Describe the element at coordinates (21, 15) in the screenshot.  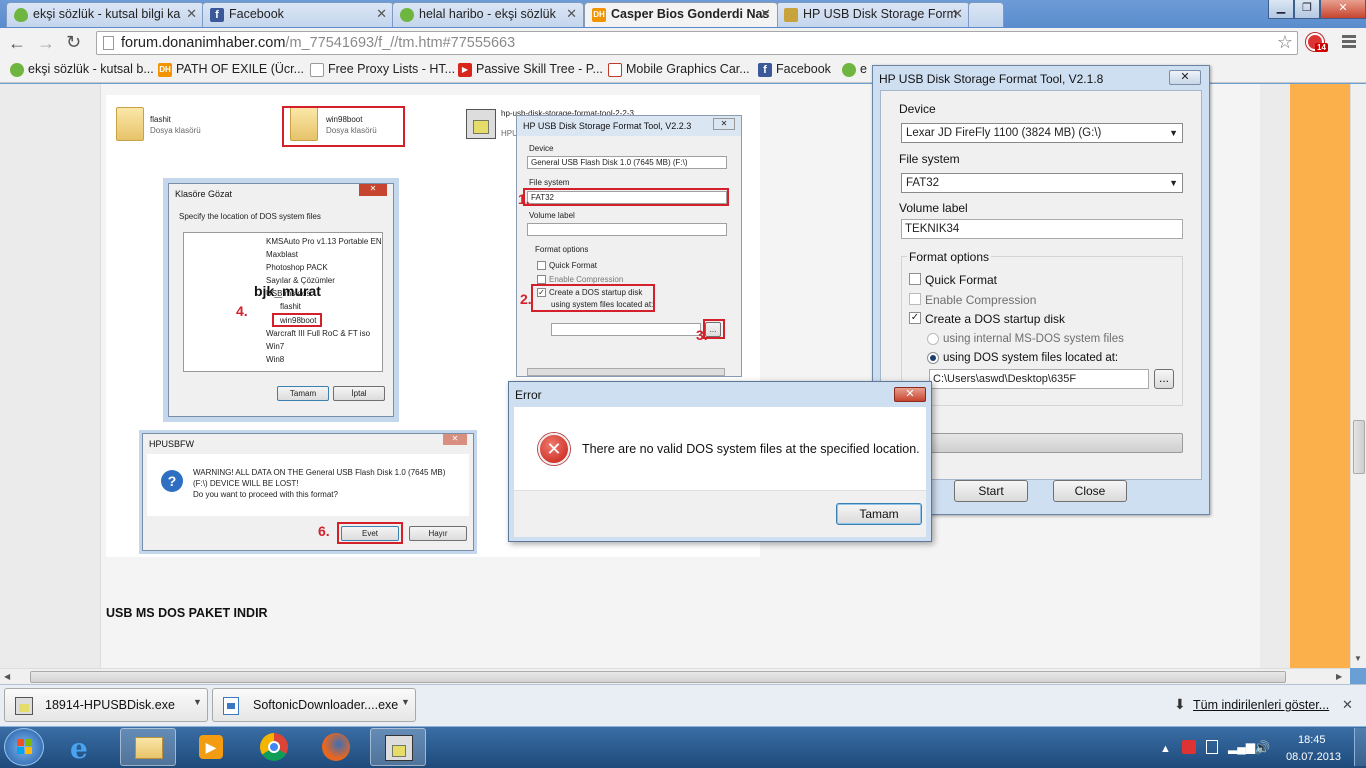
I see `eksi-drop-icon` at that location.